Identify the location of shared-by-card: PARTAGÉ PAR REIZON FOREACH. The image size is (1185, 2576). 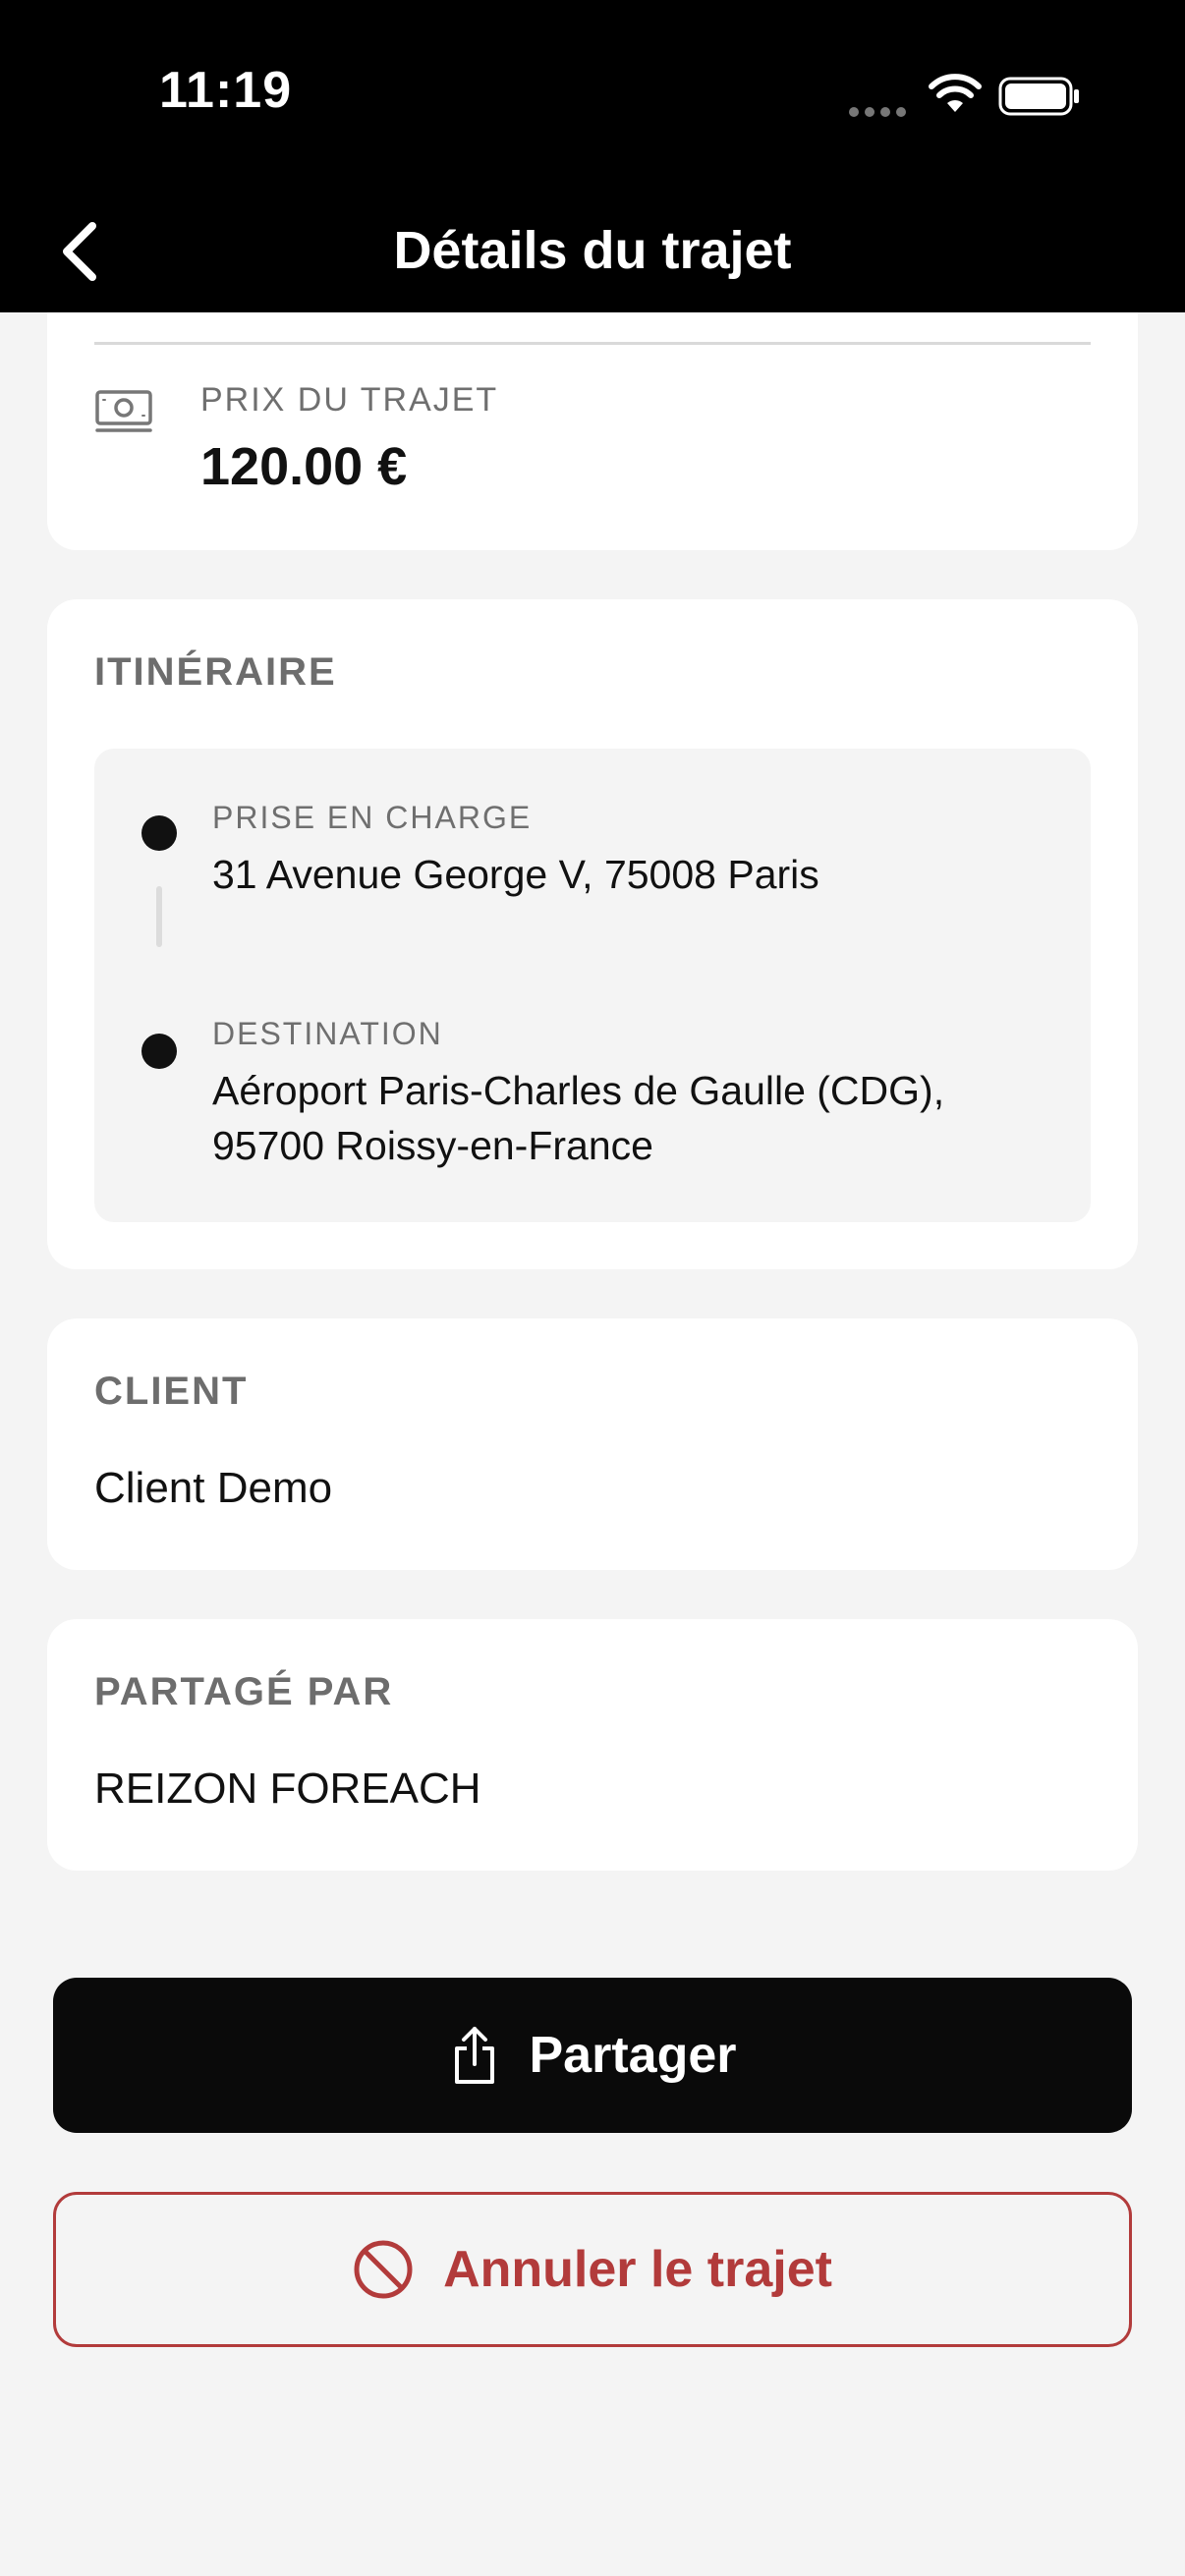
(592, 1745).